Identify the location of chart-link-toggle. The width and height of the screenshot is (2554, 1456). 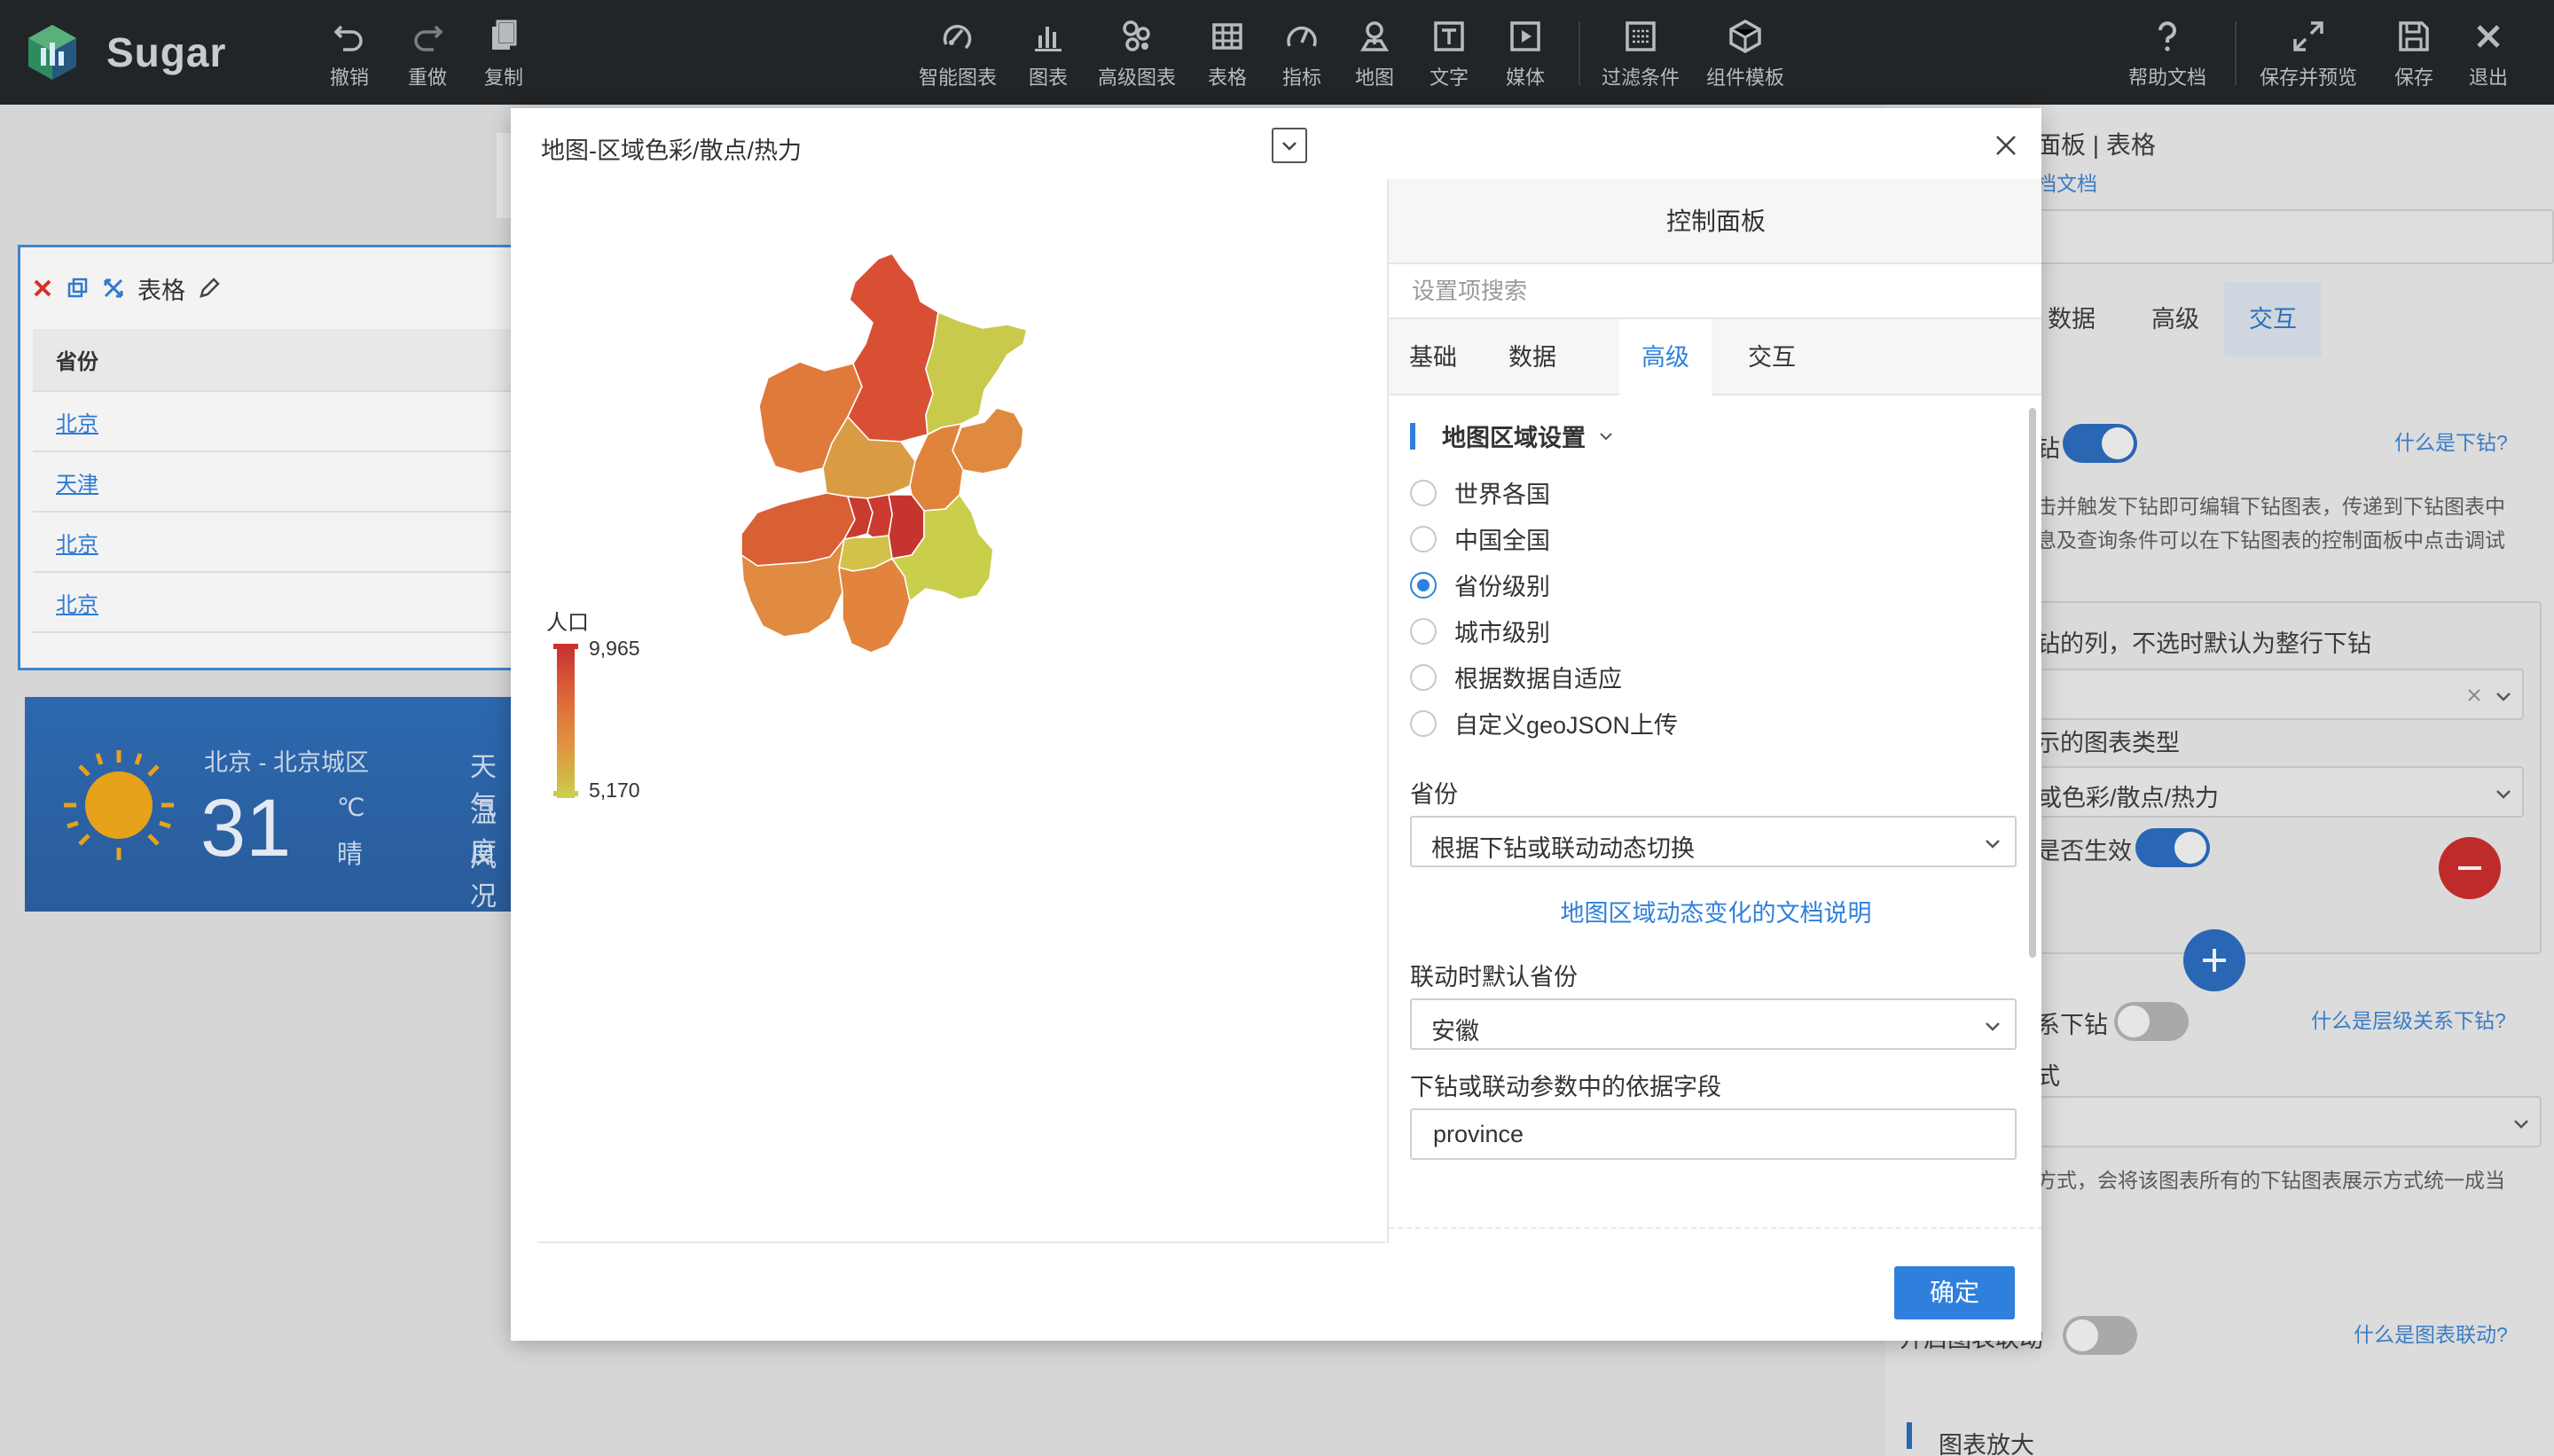
(2100, 1335).